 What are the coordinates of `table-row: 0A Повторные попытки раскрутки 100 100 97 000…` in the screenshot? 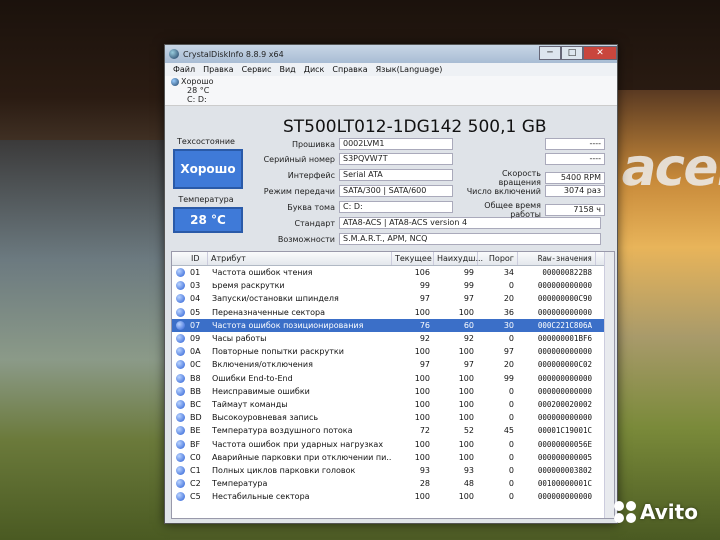 It's located at (393, 351).